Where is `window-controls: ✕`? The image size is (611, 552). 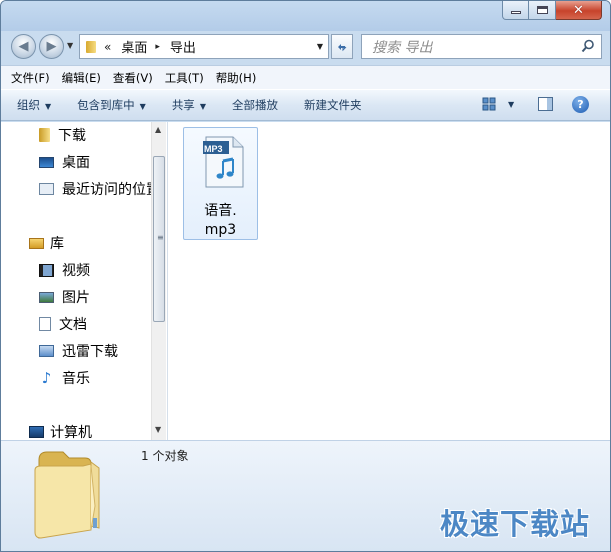
window-controls: ✕ is located at coordinates (552, 10).